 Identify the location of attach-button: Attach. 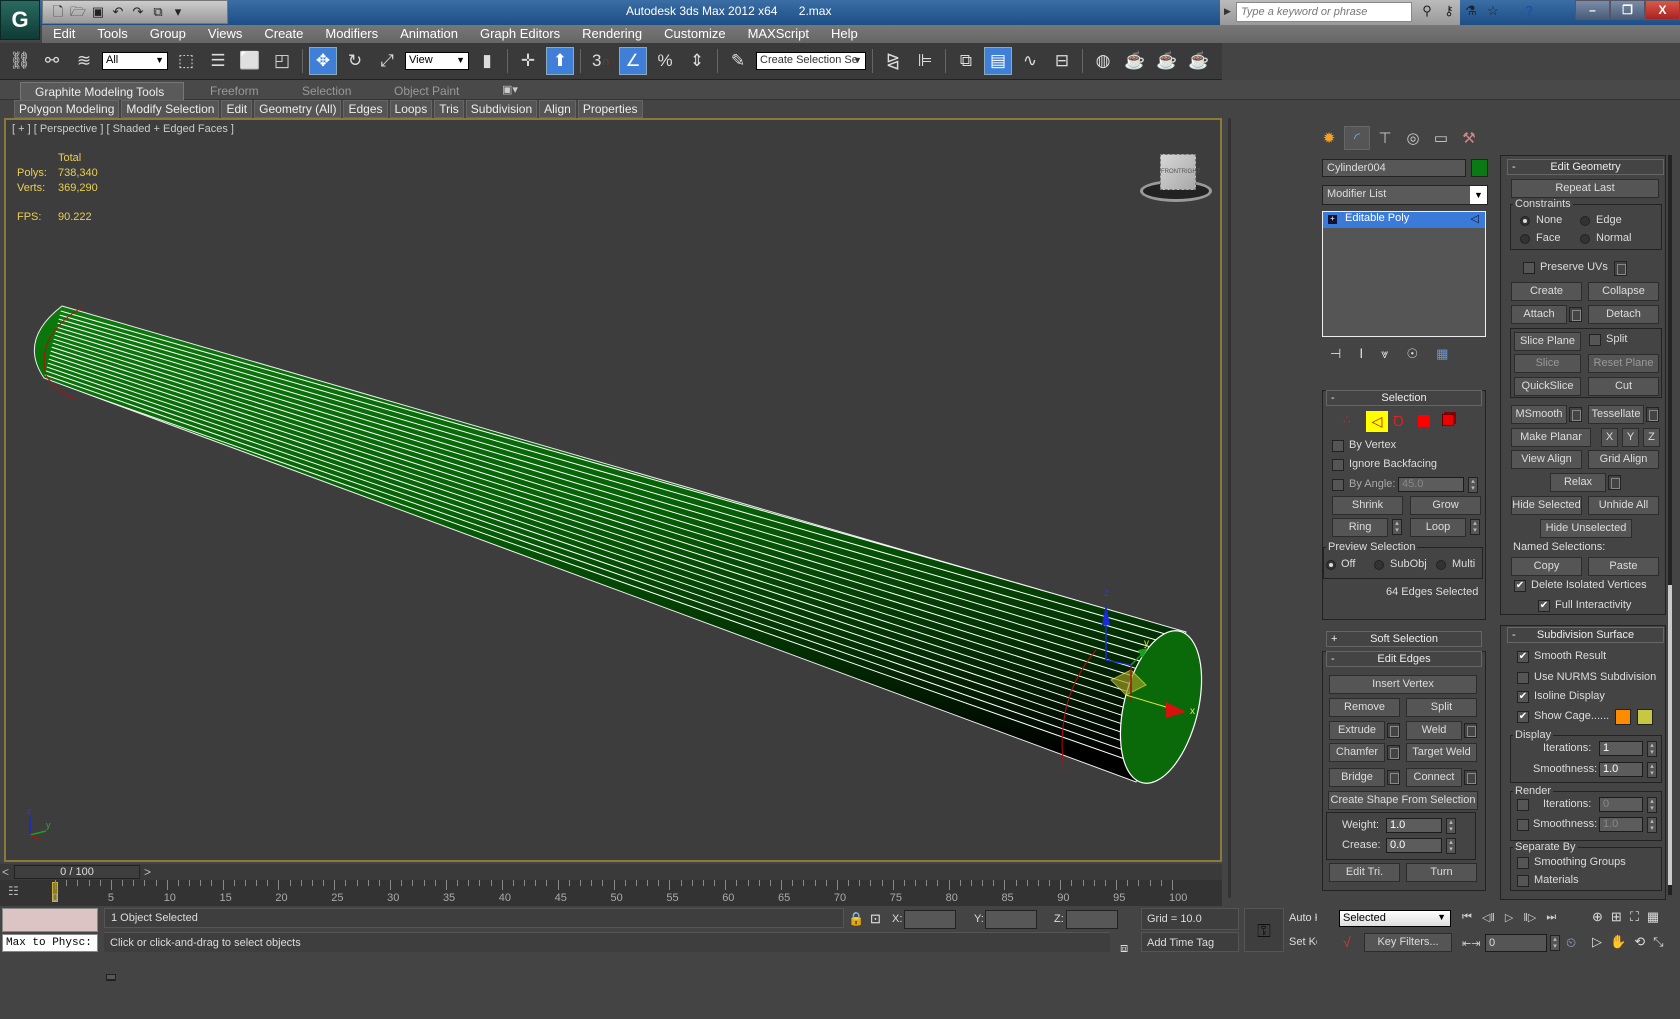
(1539, 314).